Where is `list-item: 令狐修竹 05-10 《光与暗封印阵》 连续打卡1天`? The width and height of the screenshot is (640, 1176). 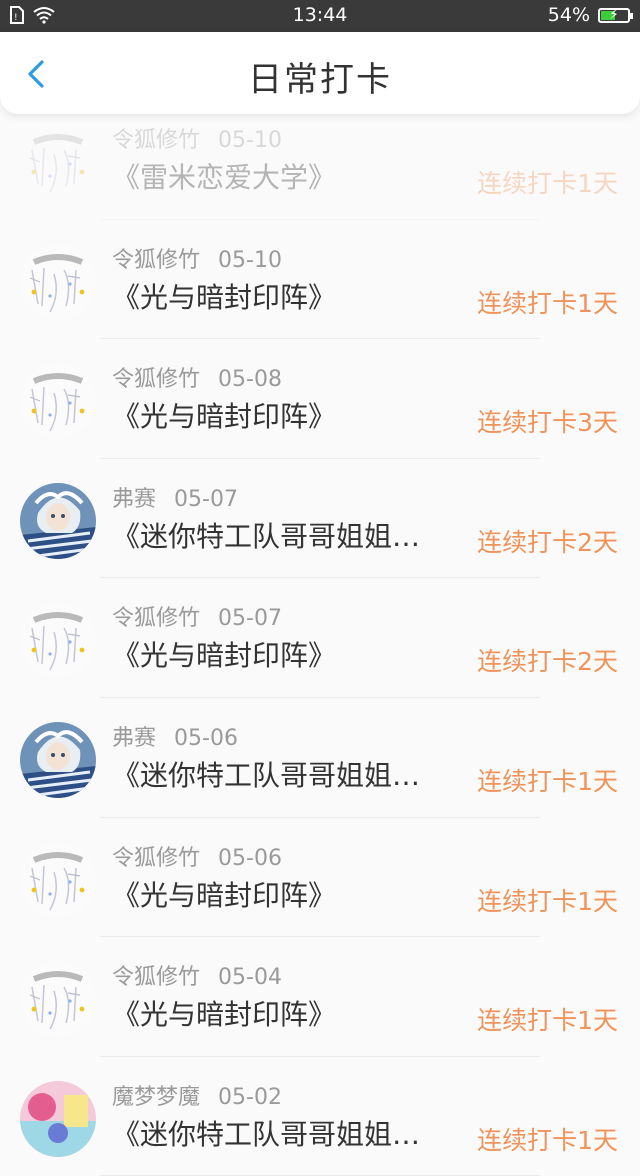 list-item: 令狐修竹 05-10 《光与暗封印阵》 连续打卡1天 is located at coordinates (320, 280).